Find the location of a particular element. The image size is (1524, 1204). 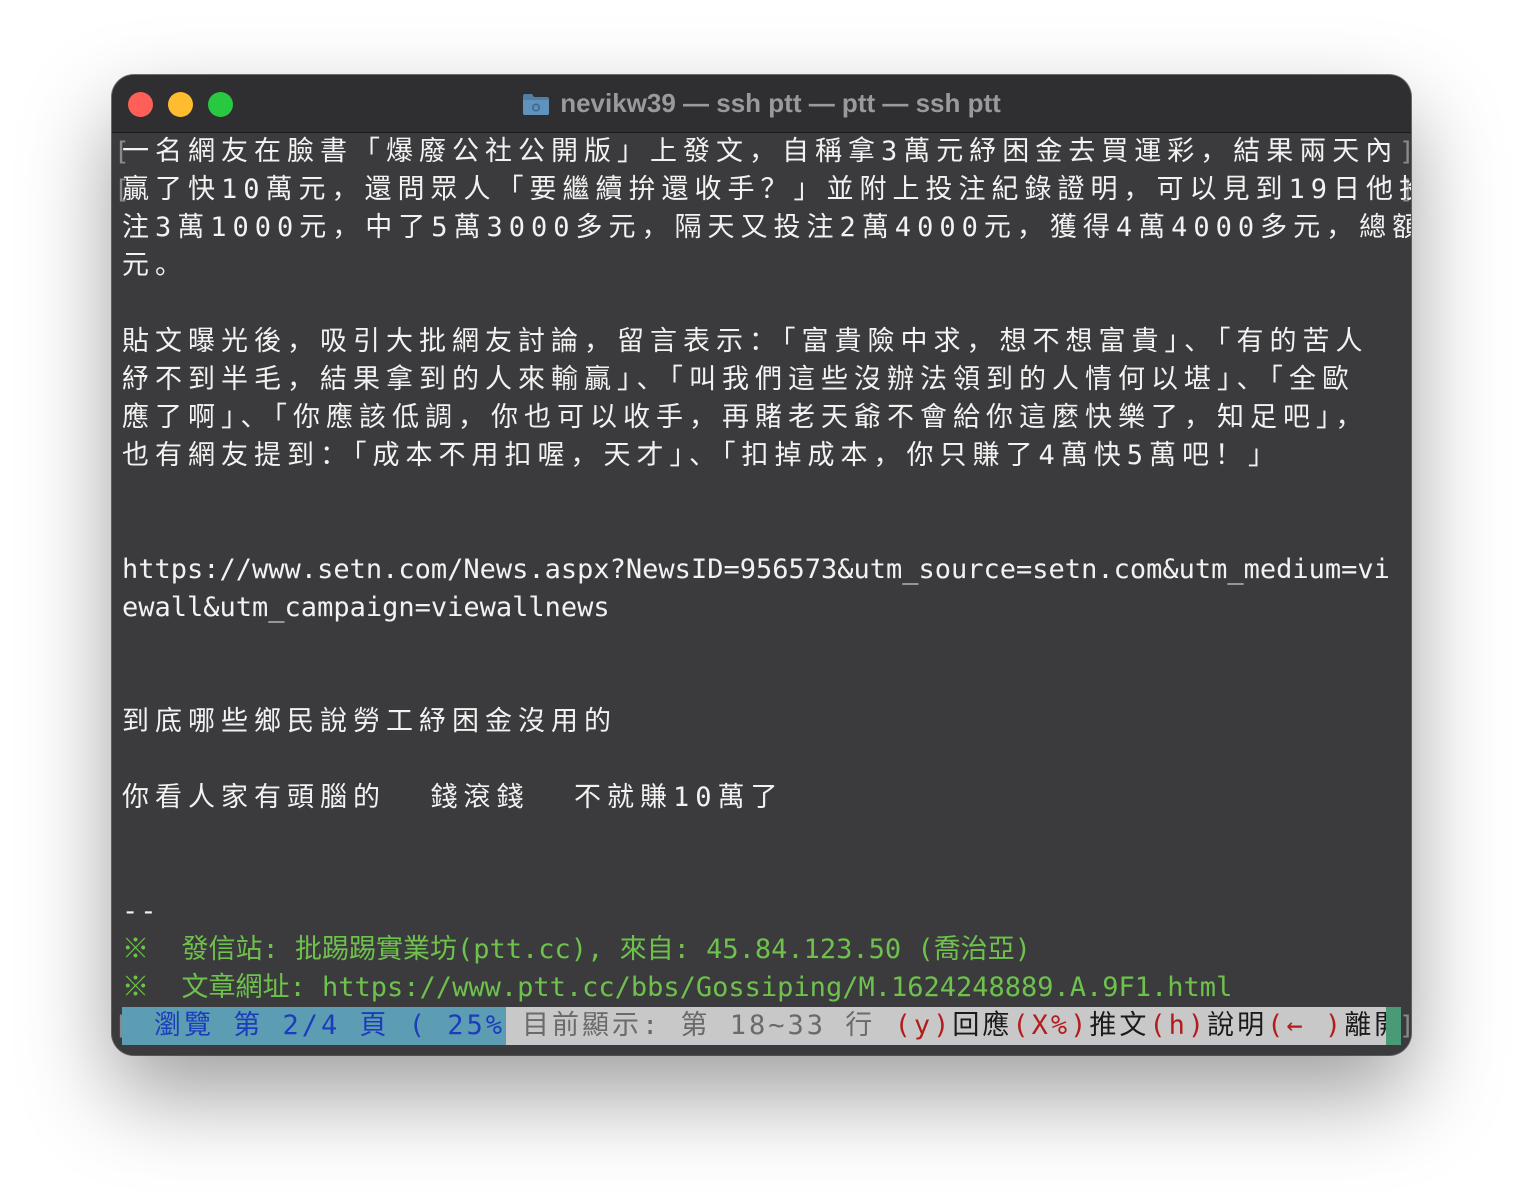

reply-label: 回應 is located at coordinates (982, 1025).